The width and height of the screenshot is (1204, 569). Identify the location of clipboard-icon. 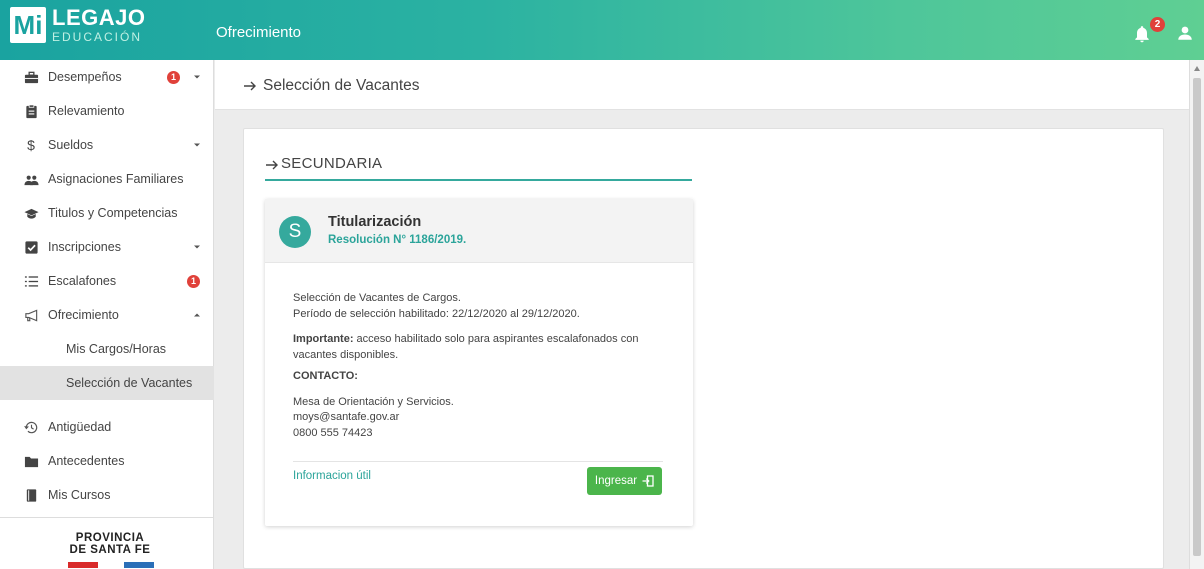
(31, 111).